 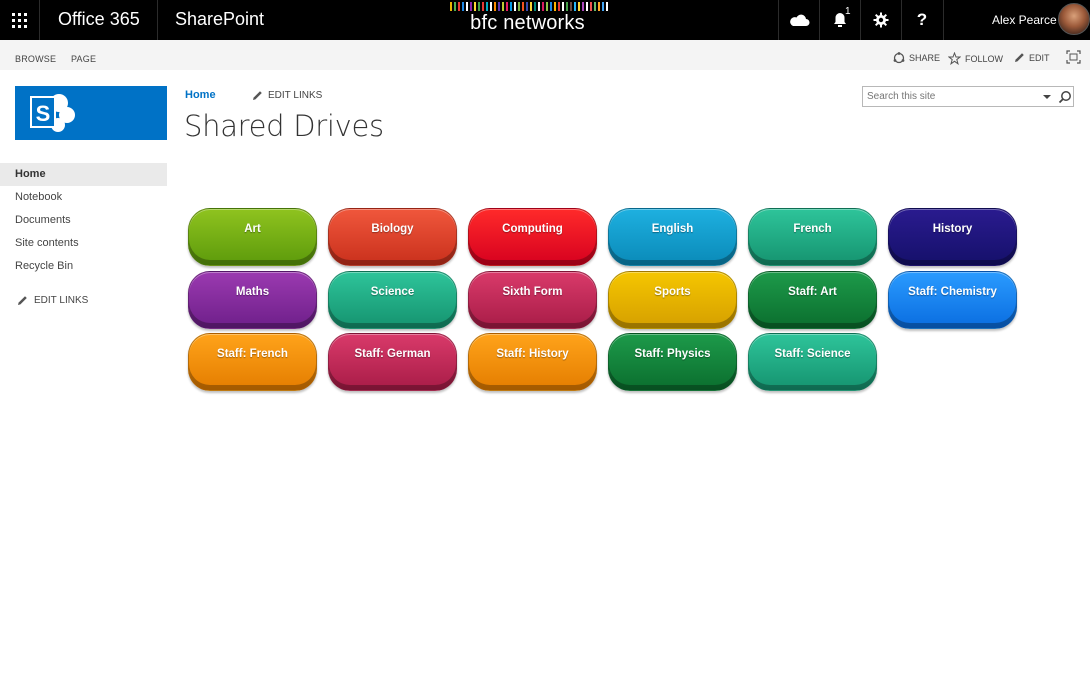 I want to click on drive-button-sports: Sports, so click(x=672, y=299).